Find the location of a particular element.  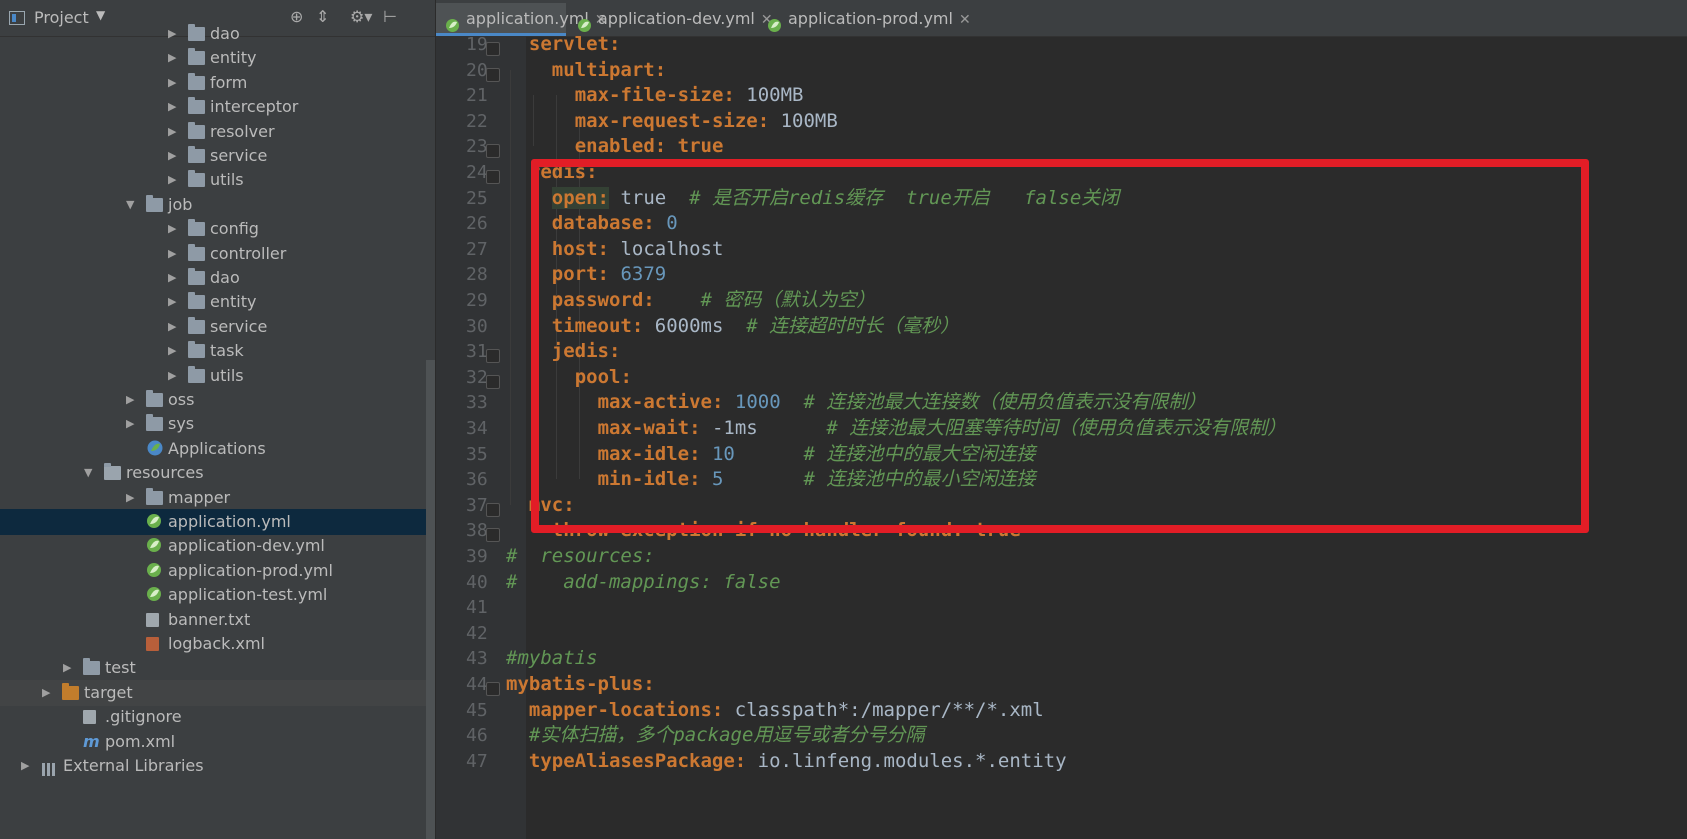

code-line: enabled: true is located at coordinates (649, 147).